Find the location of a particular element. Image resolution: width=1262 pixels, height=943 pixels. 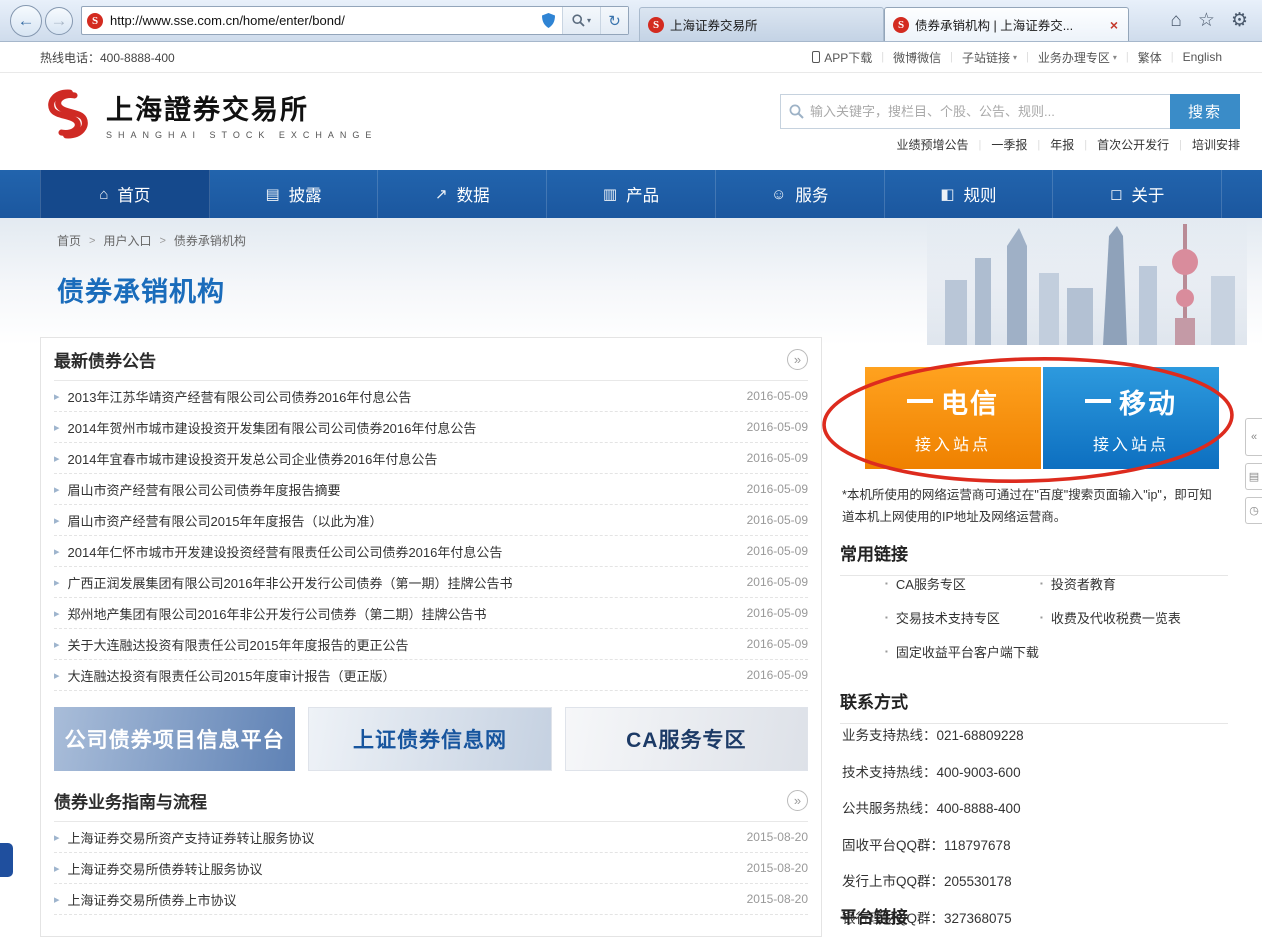

search-box is located at coordinates (975, 111).